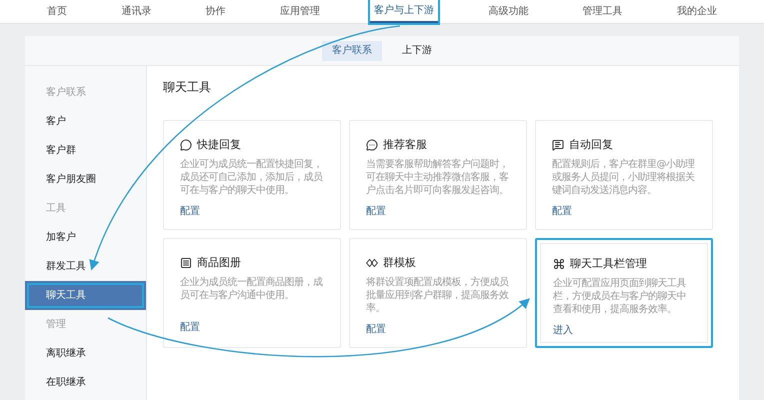  Describe the element at coordinates (417, 50) in the screenshot. I see `sub-tab: 上下游` at that location.